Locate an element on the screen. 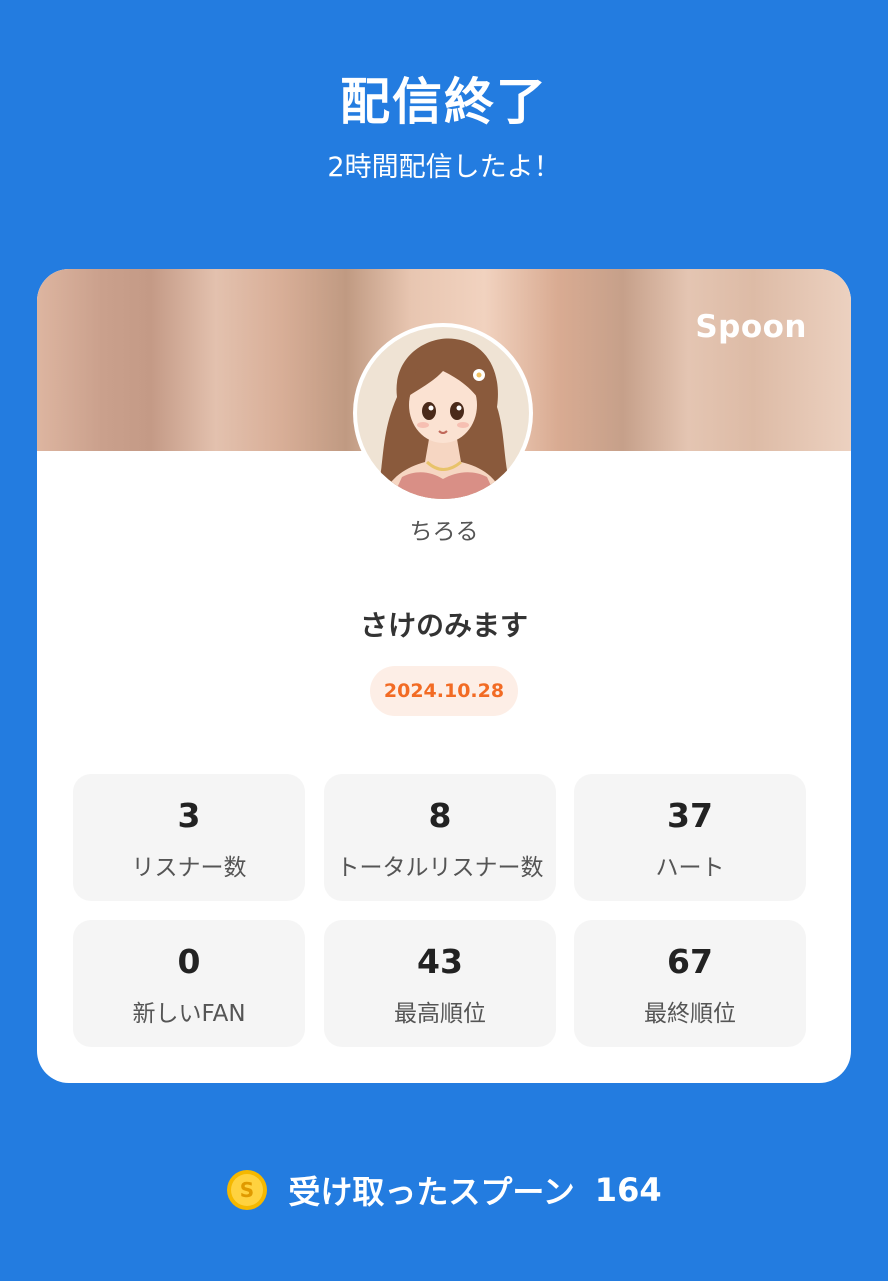 This screenshot has width=888, height=1281. spoon-summary: S 受け取ったスプーン 164 is located at coordinates (444, 1190).